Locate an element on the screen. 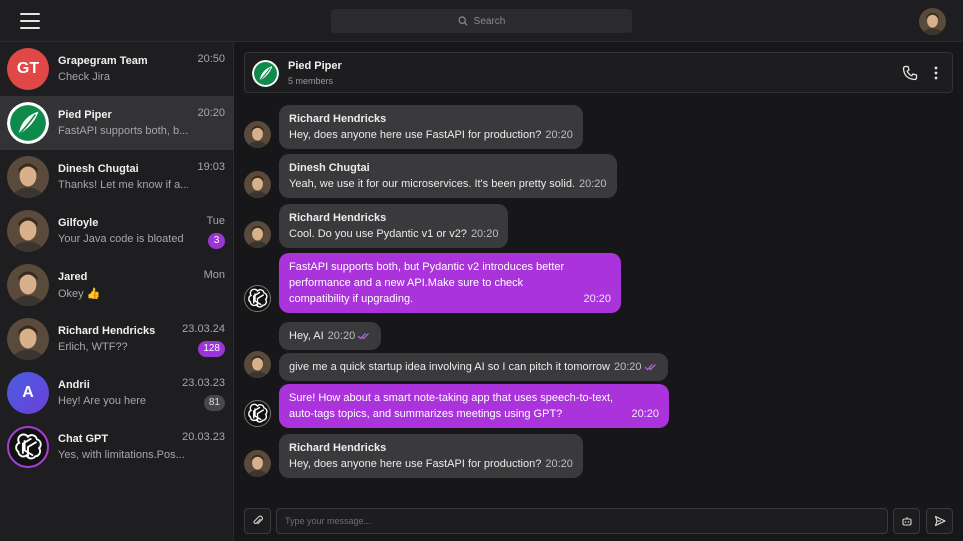 This screenshot has height=541, width=963. search-placeholder: Search is located at coordinates (489, 21).